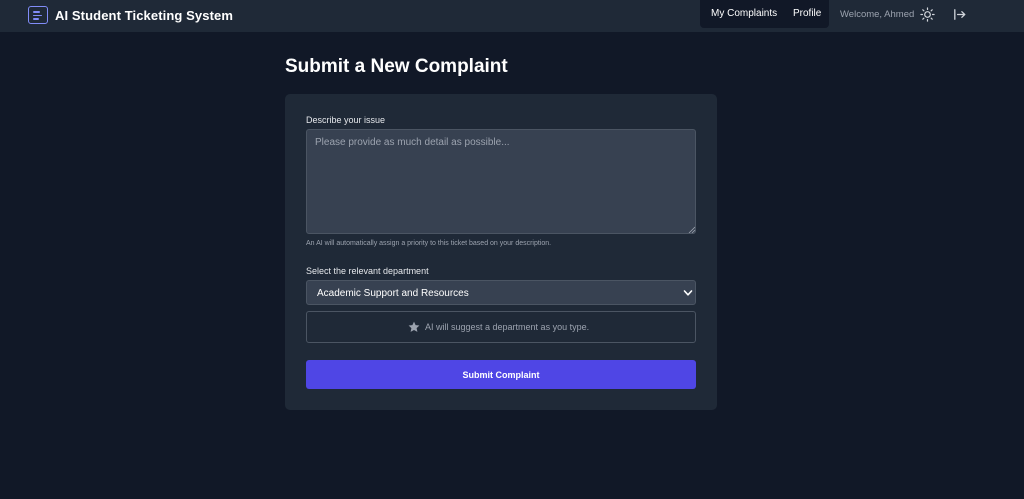 The width and height of the screenshot is (1024, 499). I want to click on issue-textarea, so click(501, 181).